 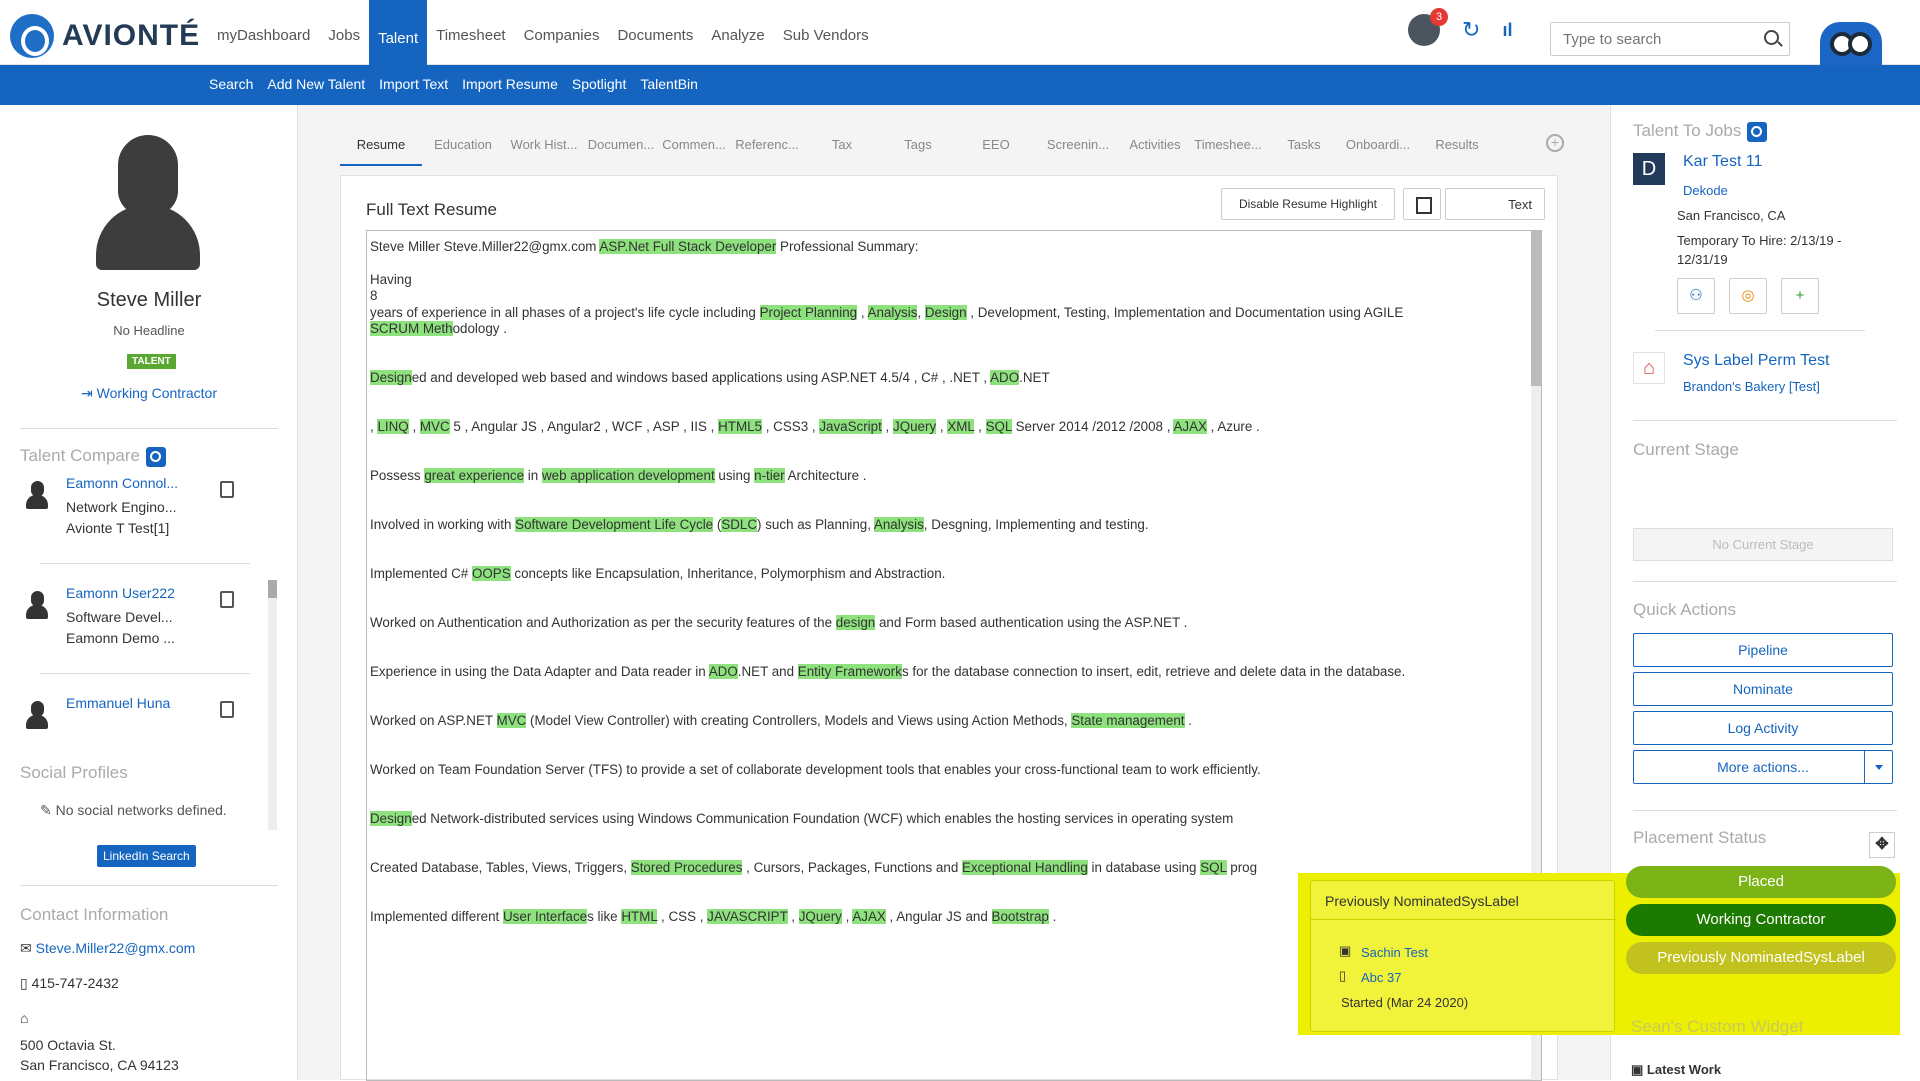 What do you see at coordinates (737, 32) in the screenshot?
I see `nav-analyze: Analyze` at bounding box center [737, 32].